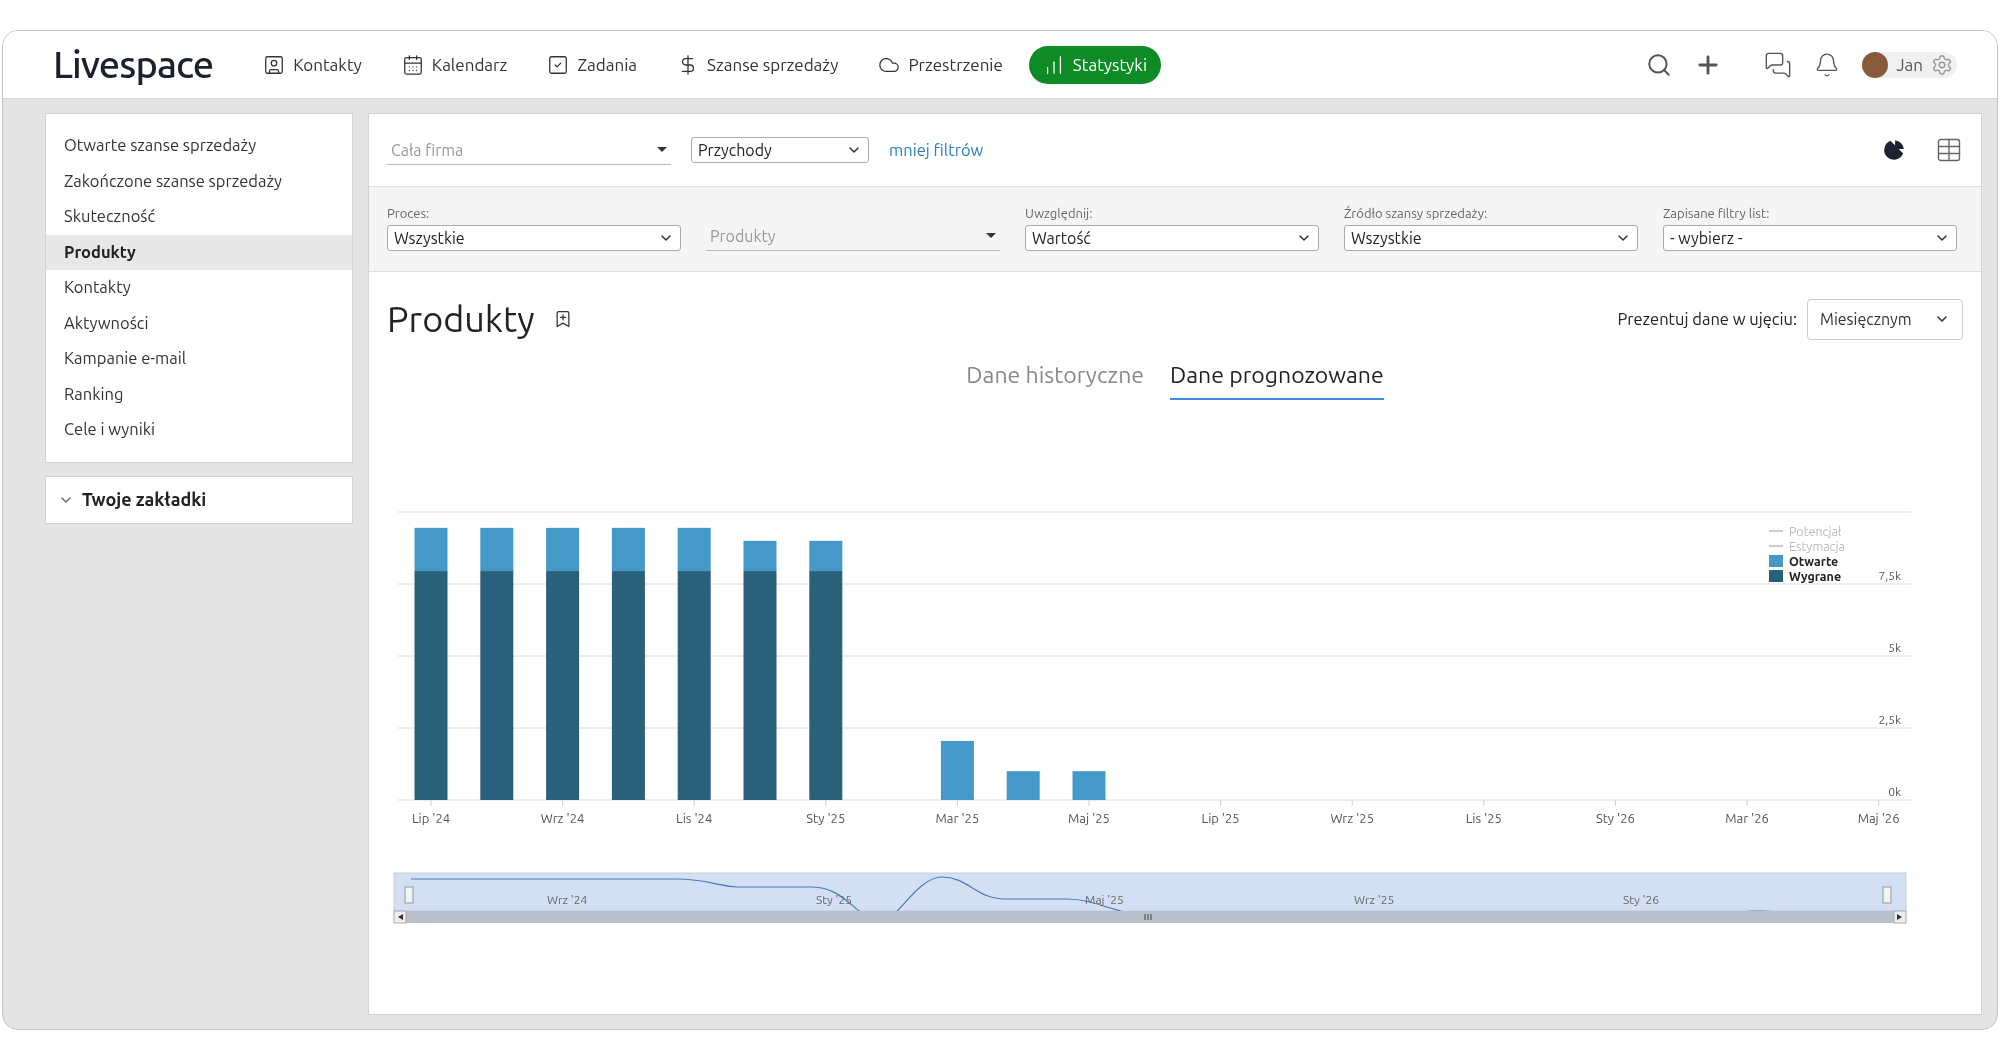 The width and height of the screenshot is (2000, 1060). Describe the element at coordinates (274, 64) in the screenshot. I see `user-icon` at that location.